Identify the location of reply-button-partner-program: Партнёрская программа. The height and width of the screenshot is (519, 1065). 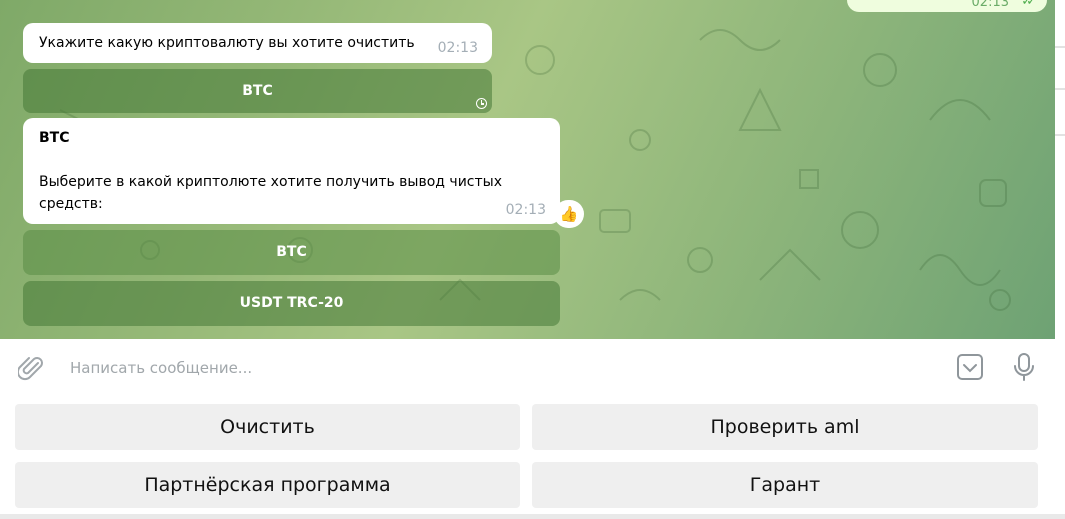
(267, 485).